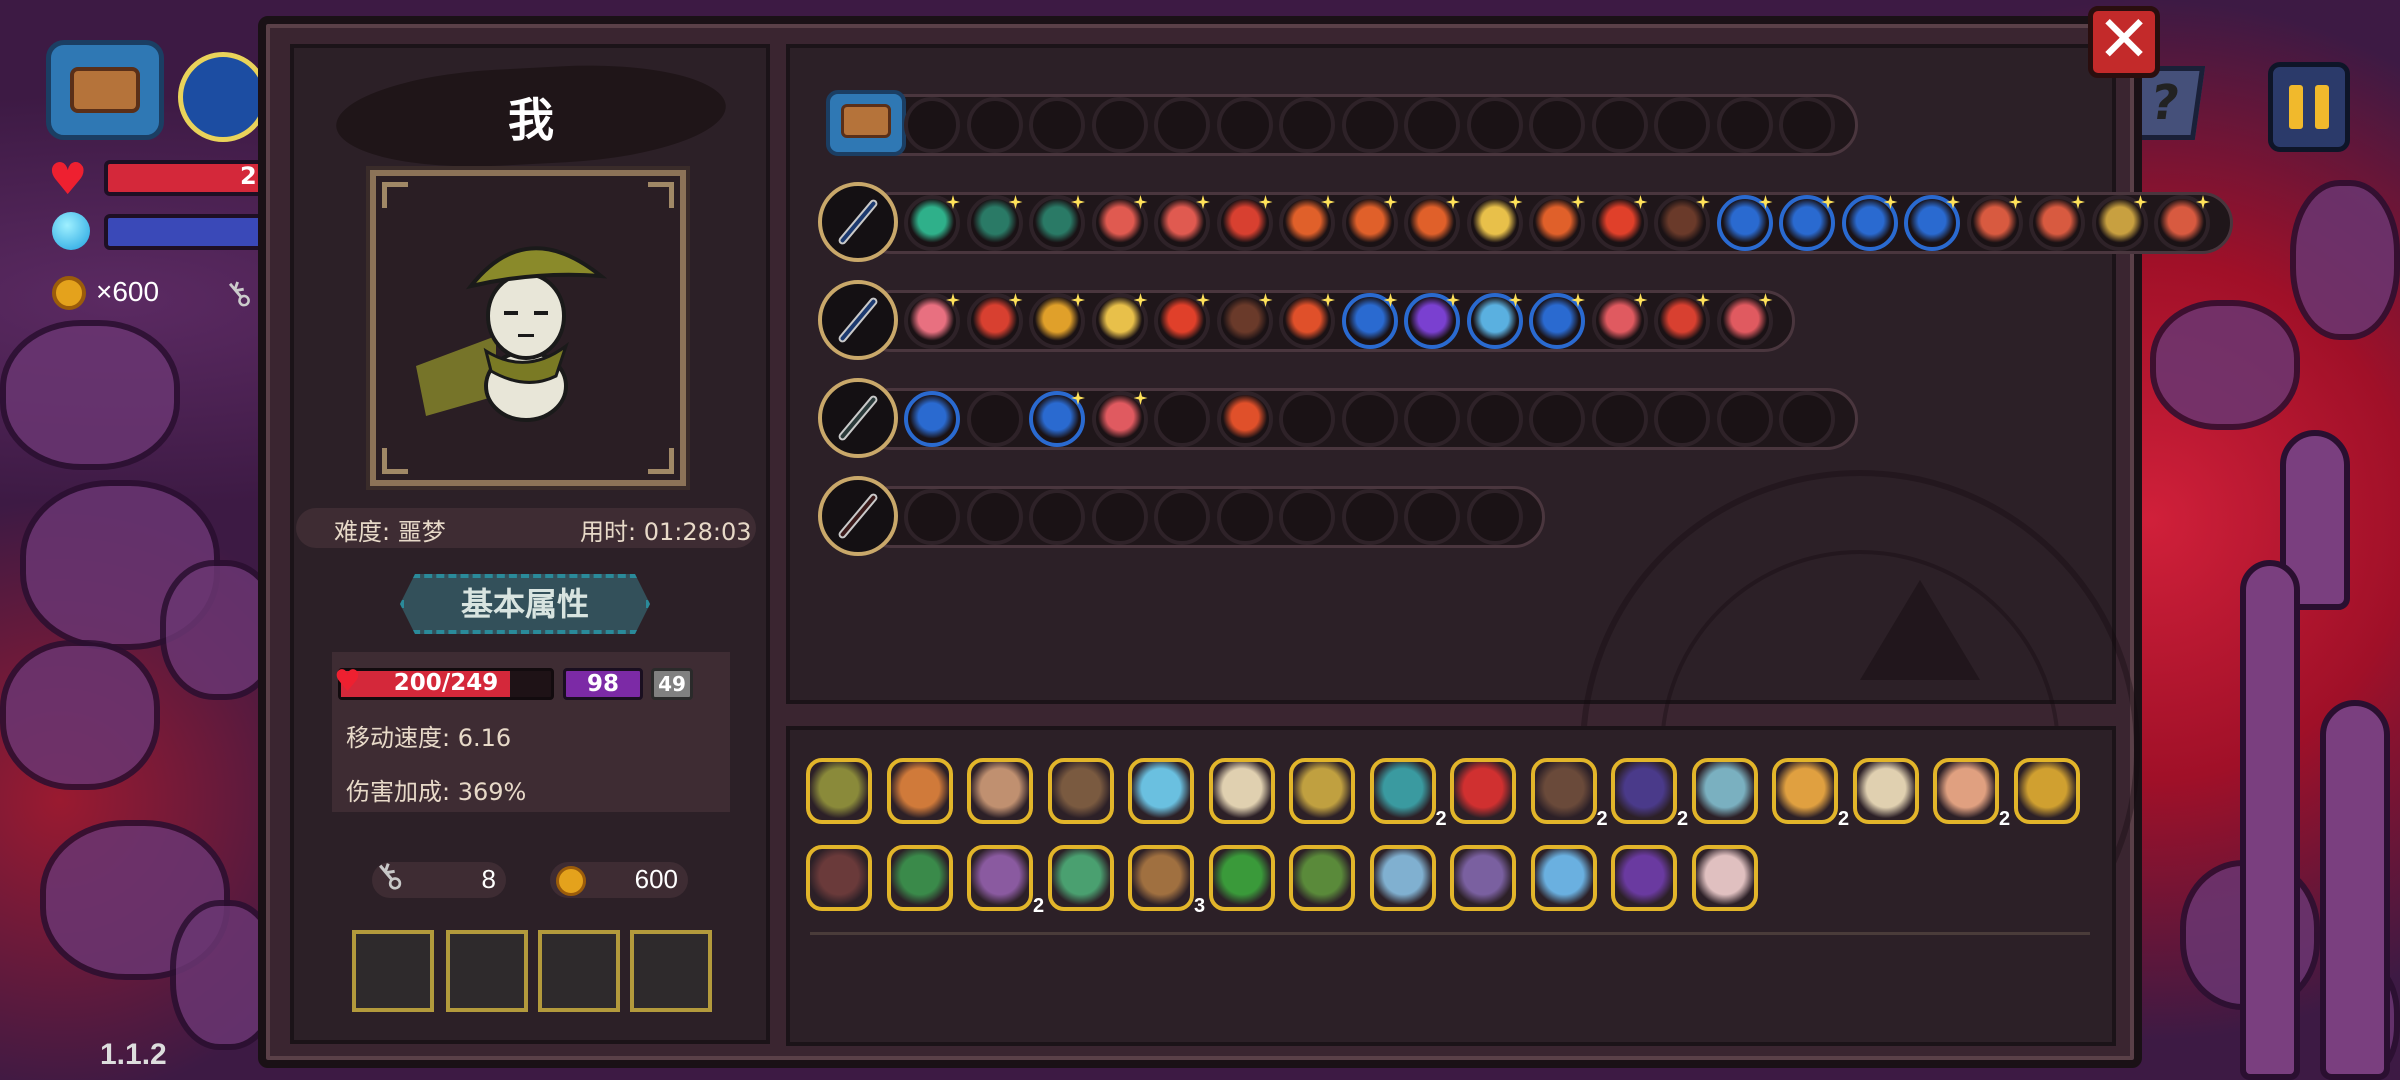 The image size is (2400, 1080). I want to click on slime-icon, so click(1402, 878).